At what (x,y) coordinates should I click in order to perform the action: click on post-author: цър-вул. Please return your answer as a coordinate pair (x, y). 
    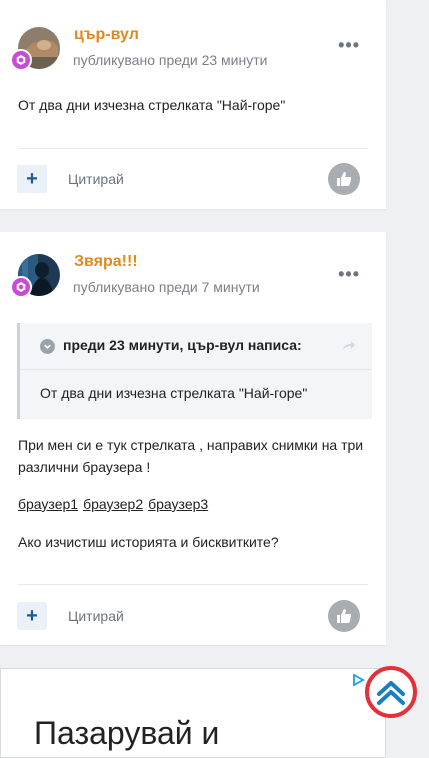
    Looking at the image, I should click on (106, 35).